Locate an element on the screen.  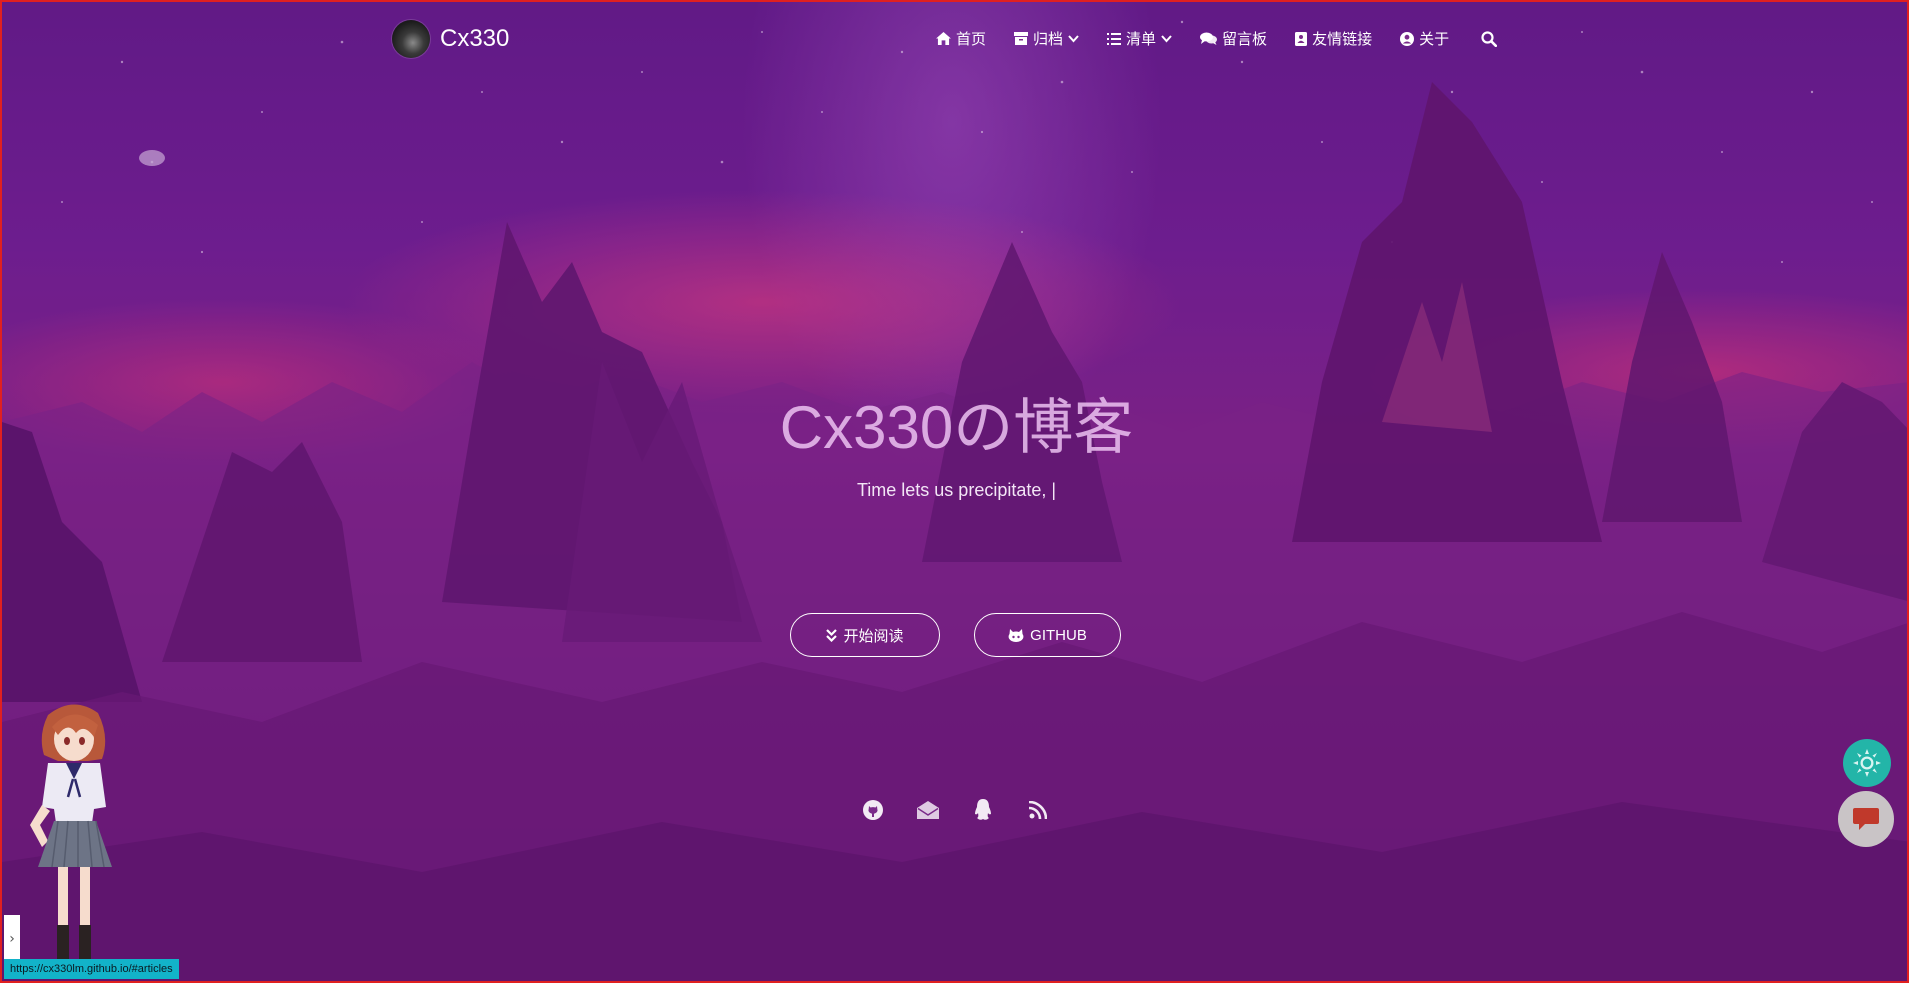
start-reading-button: 开始阅读 is located at coordinates (865, 635).